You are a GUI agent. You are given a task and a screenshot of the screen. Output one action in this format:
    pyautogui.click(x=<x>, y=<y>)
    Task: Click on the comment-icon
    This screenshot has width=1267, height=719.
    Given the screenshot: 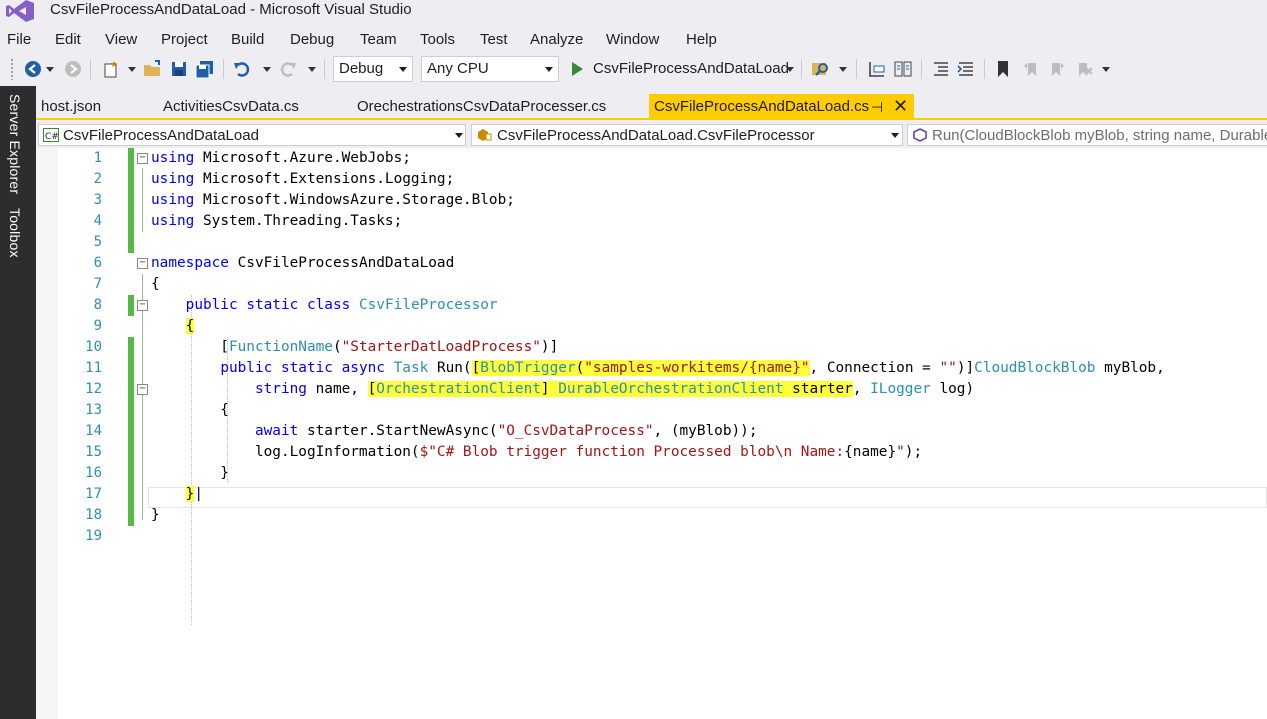 What is the action you would take?
    pyautogui.click(x=941, y=69)
    